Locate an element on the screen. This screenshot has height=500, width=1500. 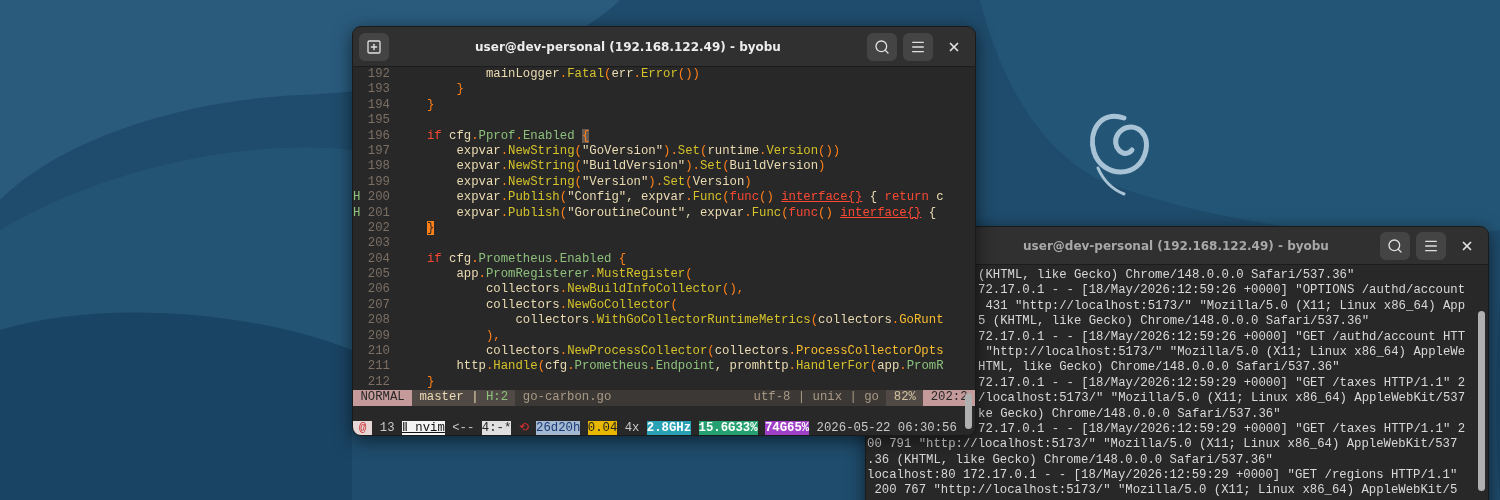
hunk-count: H:2 is located at coordinates (497, 398).